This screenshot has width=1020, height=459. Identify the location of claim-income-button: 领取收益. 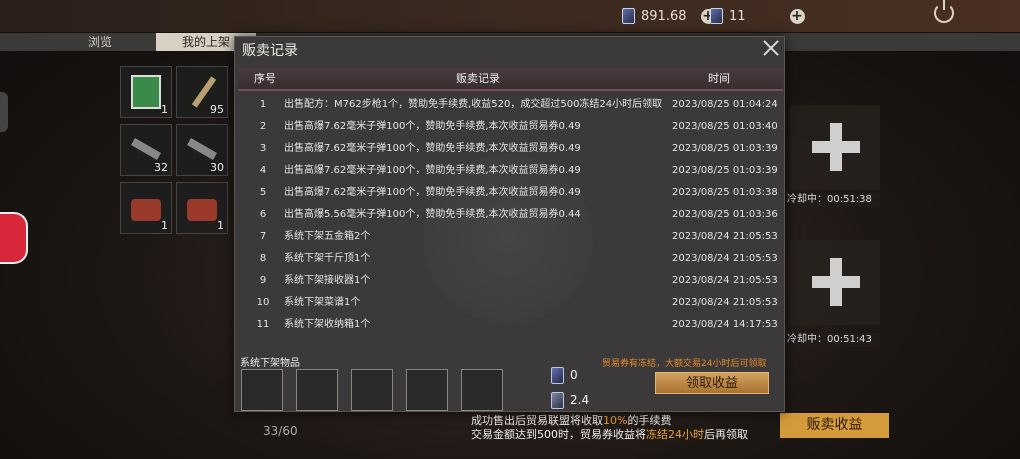
(712, 383).